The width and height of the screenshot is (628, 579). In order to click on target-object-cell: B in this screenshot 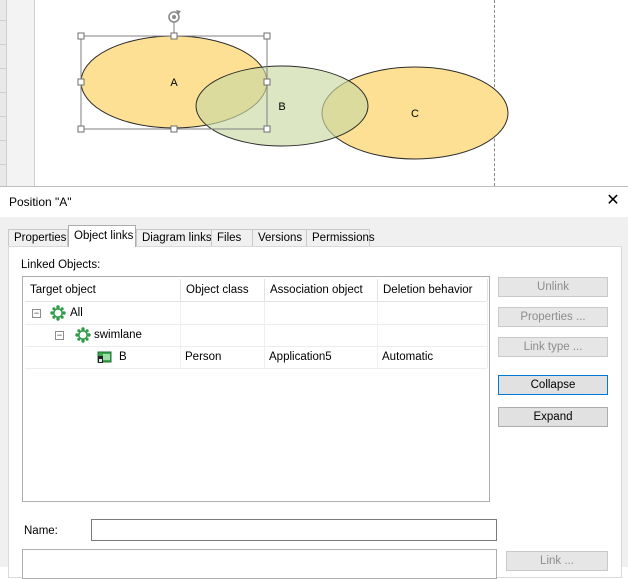, I will do `click(103, 357)`.